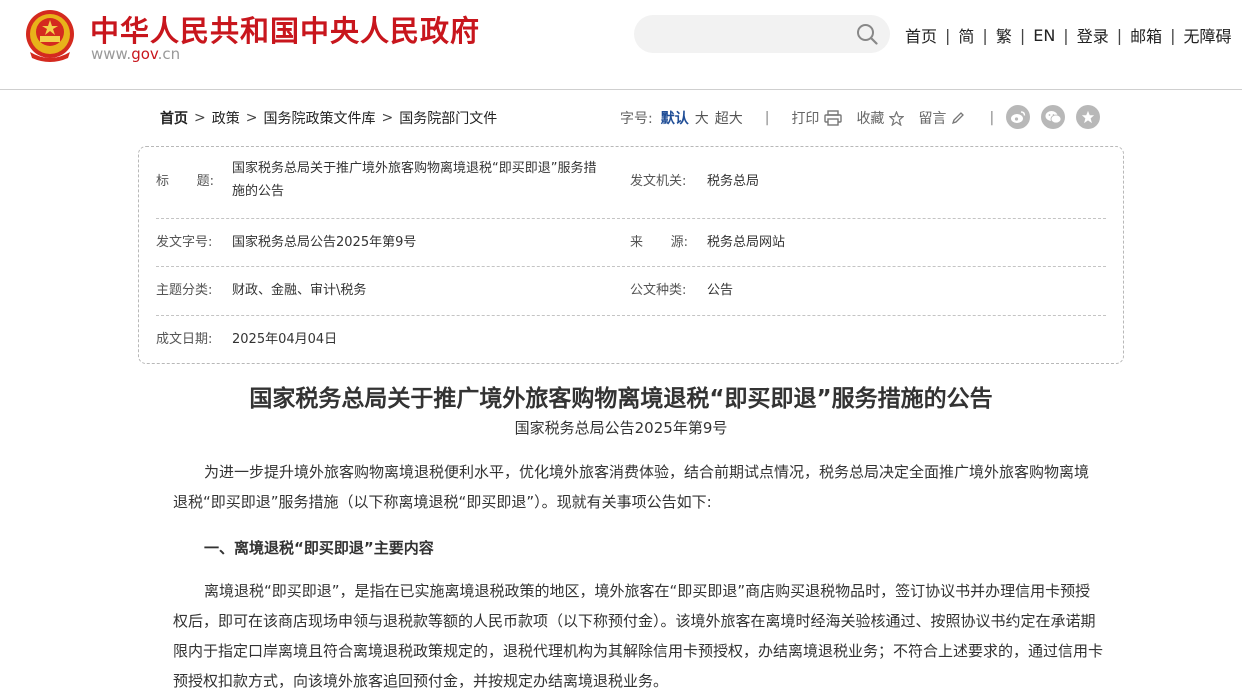 This screenshot has width=1242, height=693. What do you see at coordinates (169, 54) in the screenshot?
I see `domain-suffix: .cn` at bounding box center [169, 54].